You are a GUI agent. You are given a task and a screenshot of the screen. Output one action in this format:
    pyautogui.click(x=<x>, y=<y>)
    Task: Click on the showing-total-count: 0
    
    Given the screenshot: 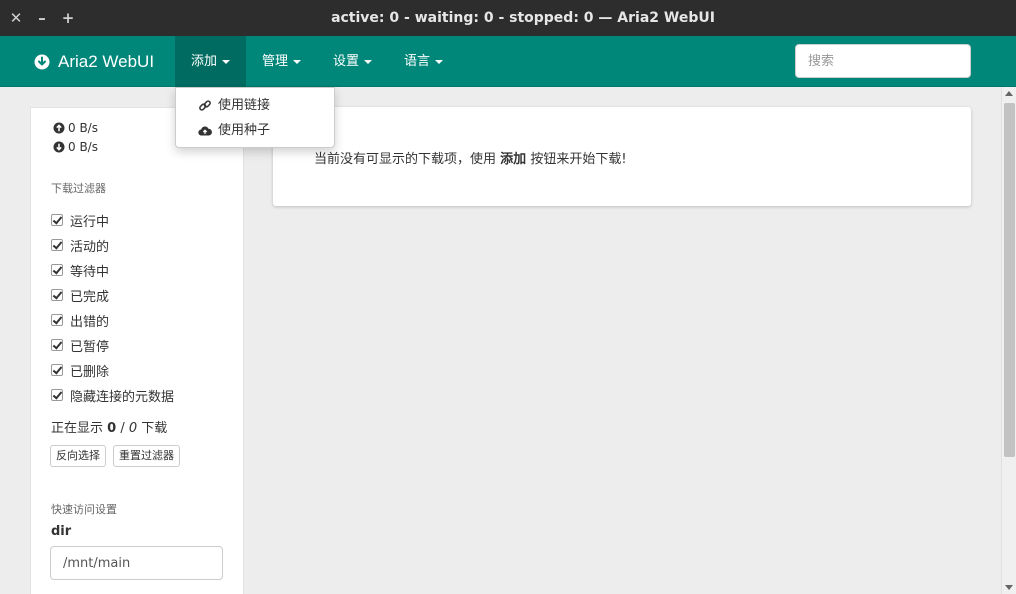 What is the action you would take?
    pyautogui.click(x=133, y=428)
    